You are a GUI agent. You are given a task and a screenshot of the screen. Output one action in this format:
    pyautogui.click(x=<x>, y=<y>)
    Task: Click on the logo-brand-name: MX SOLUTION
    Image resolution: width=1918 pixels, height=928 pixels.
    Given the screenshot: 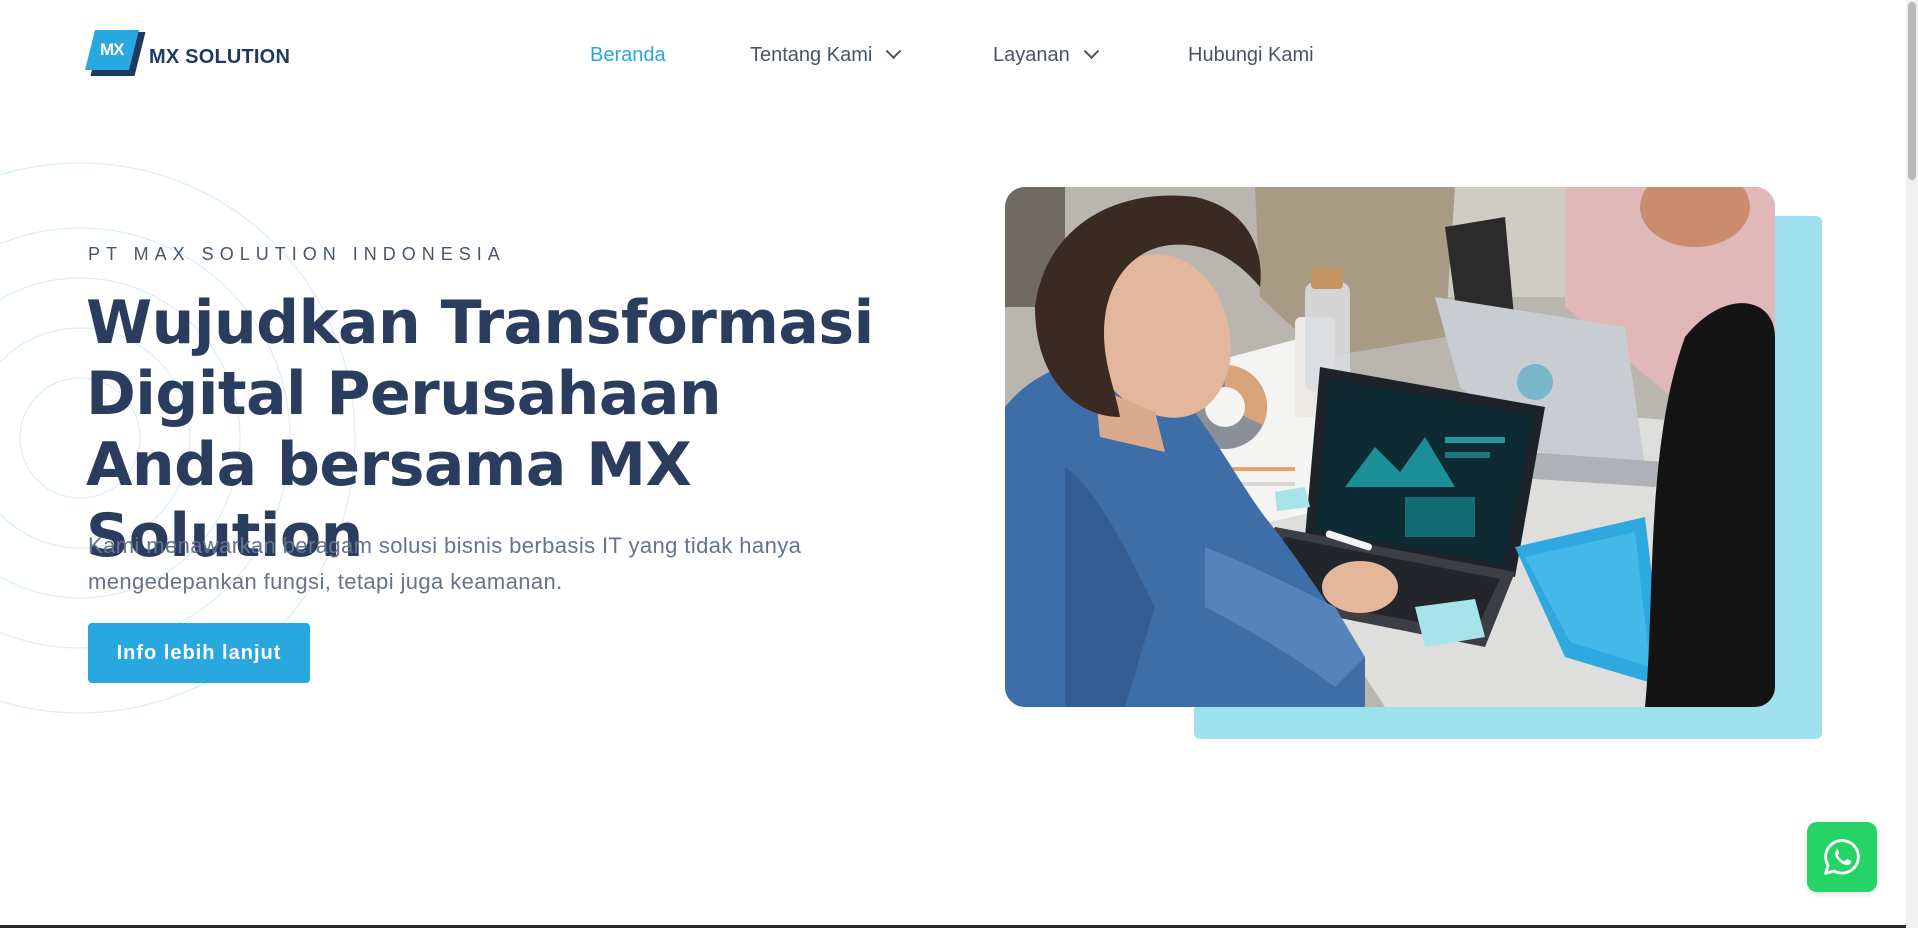 What is the action you would take?
    pyautogui.click(x=220, y=56)
    